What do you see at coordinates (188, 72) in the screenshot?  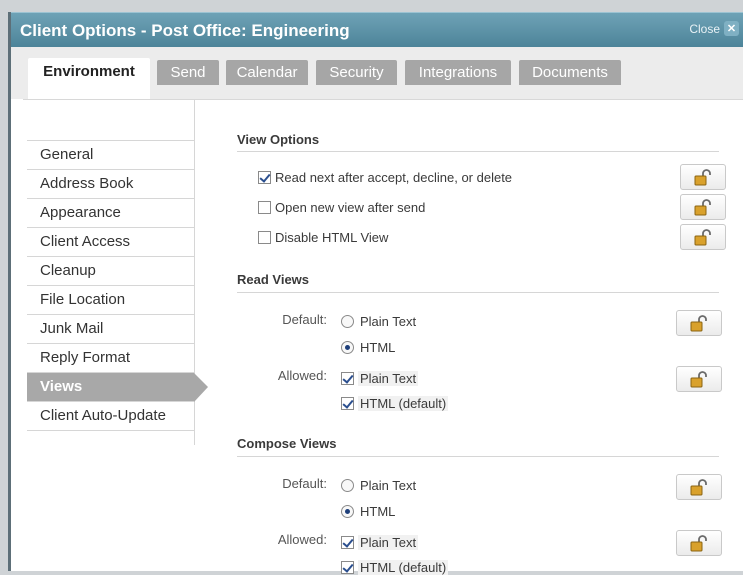 I see `tab-send: Send` at bounding box center [188, 72].